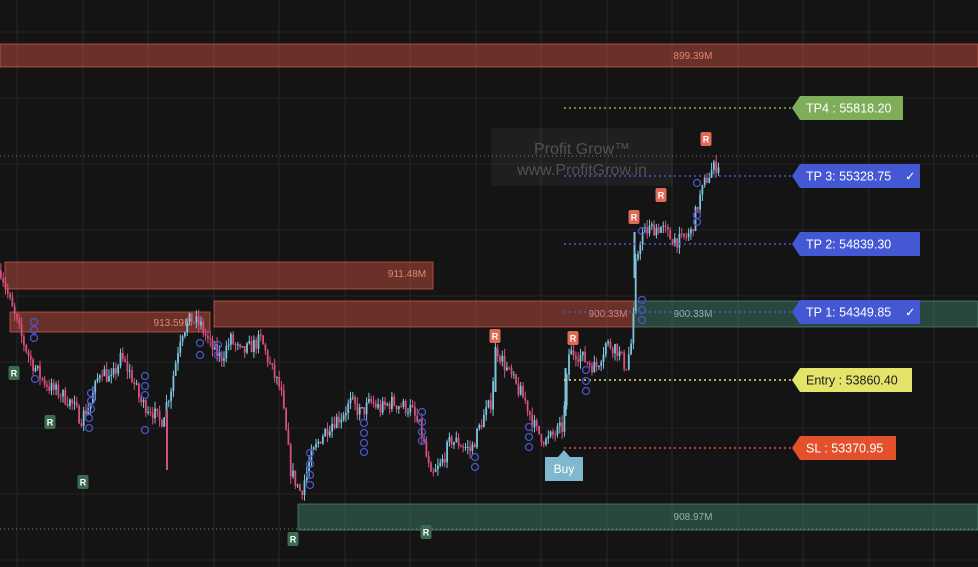 The image size is (978, 567). What do you see at coordinates (693, 314) in the screenshot?
I see `demand-zone-label: 900.33M` at bounding box center [693, 314].